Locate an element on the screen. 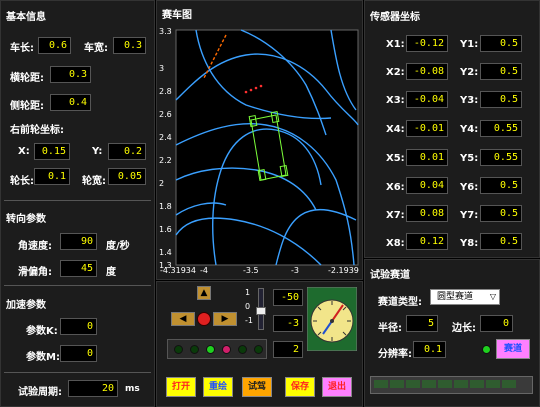 This screenshot has height=407, width=540. slider-tick: 0 is located at coordinates (248, 306).